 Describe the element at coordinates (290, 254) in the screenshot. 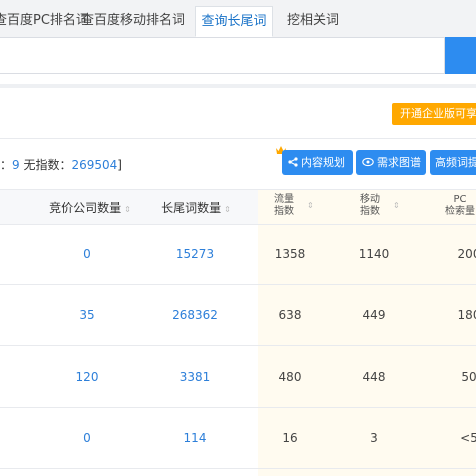

I see `cell-traffic-index: 1358` at that location.